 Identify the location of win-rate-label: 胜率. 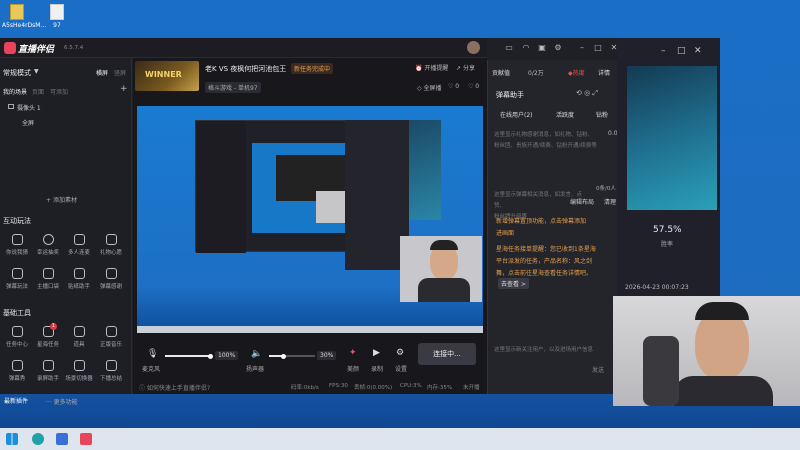
(667, 244).